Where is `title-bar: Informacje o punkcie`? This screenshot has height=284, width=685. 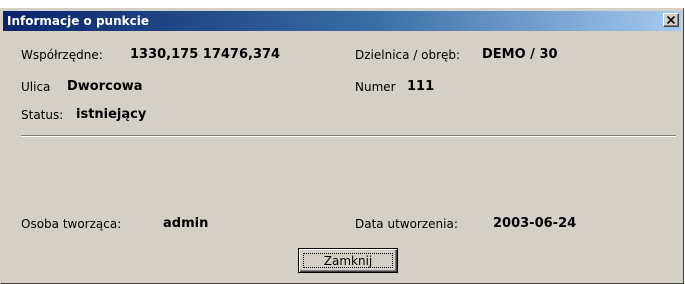
title-bar: Informacje o punkcie is located at coordinates (342, 21).